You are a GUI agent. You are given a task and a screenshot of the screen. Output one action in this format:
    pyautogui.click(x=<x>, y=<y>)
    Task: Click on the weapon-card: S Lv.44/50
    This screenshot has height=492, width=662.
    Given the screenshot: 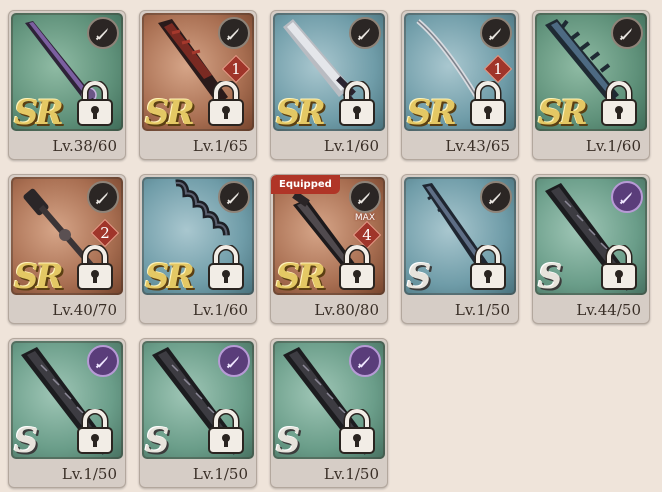 What is the action you would take?
    pyautogui.click(x=591, y=249)
    